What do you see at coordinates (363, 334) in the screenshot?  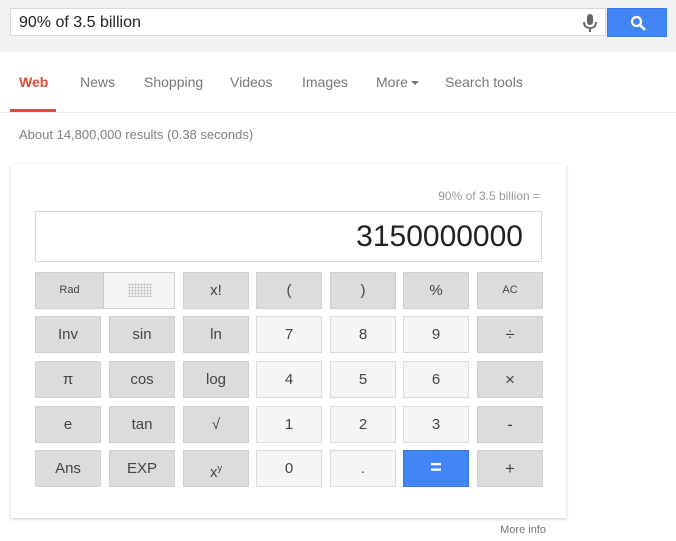 I see `digit-8-key: 8` at bounding box center [363, 334].